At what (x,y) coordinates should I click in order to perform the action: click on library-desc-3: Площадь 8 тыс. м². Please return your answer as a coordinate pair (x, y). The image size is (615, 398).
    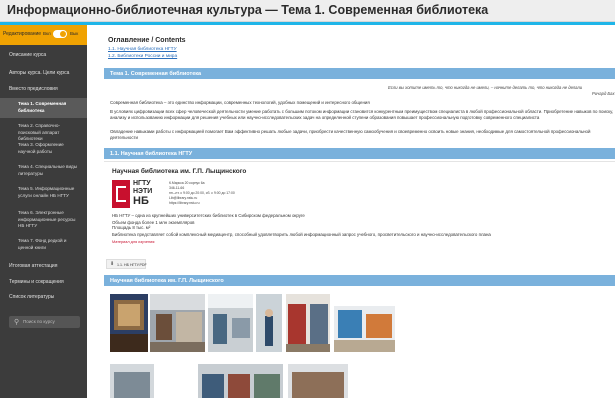
    Looking at the image, I should click on (131, 227).